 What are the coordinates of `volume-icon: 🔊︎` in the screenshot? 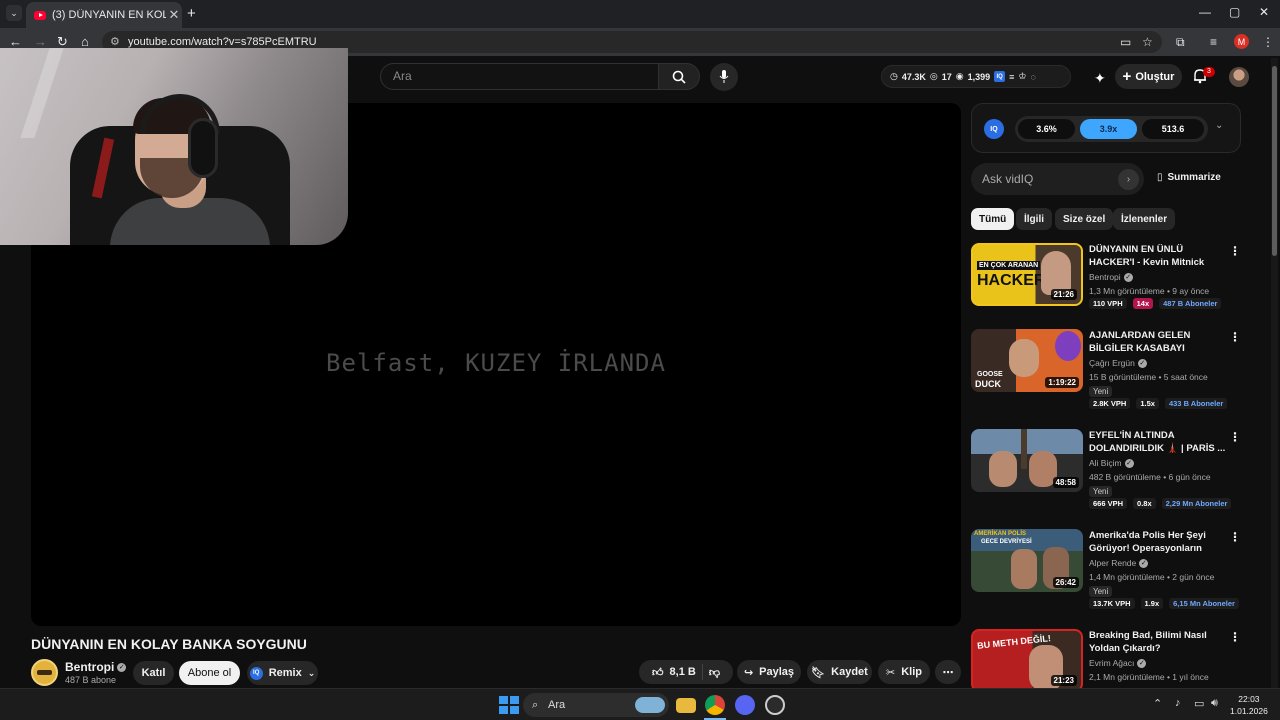 It's located at (1214, 703).